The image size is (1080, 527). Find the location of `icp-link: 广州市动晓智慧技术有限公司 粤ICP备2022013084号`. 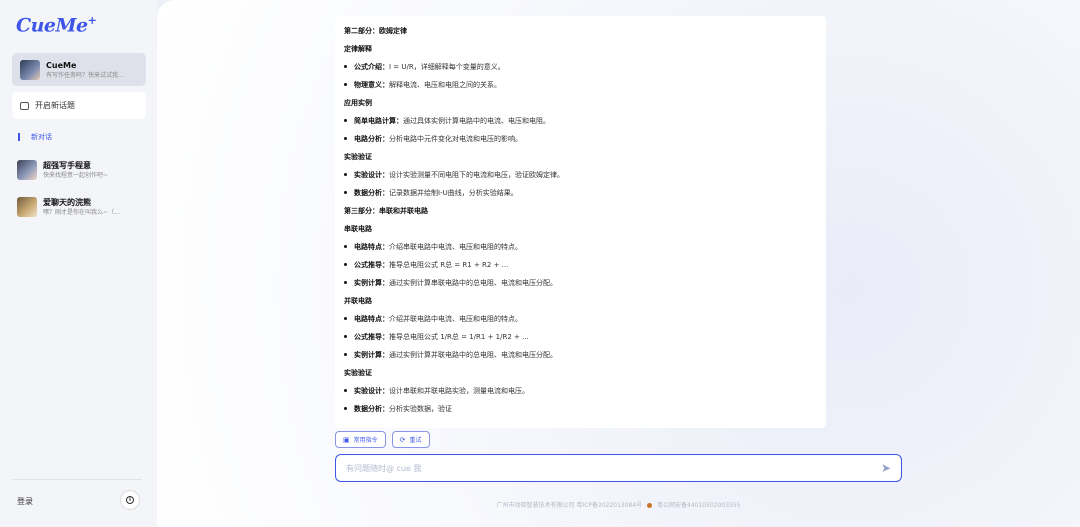

icp-link: 广州市动晓智慧技术有限公司 粤ICP备2022013084号 is located at coordinates (570, 505).